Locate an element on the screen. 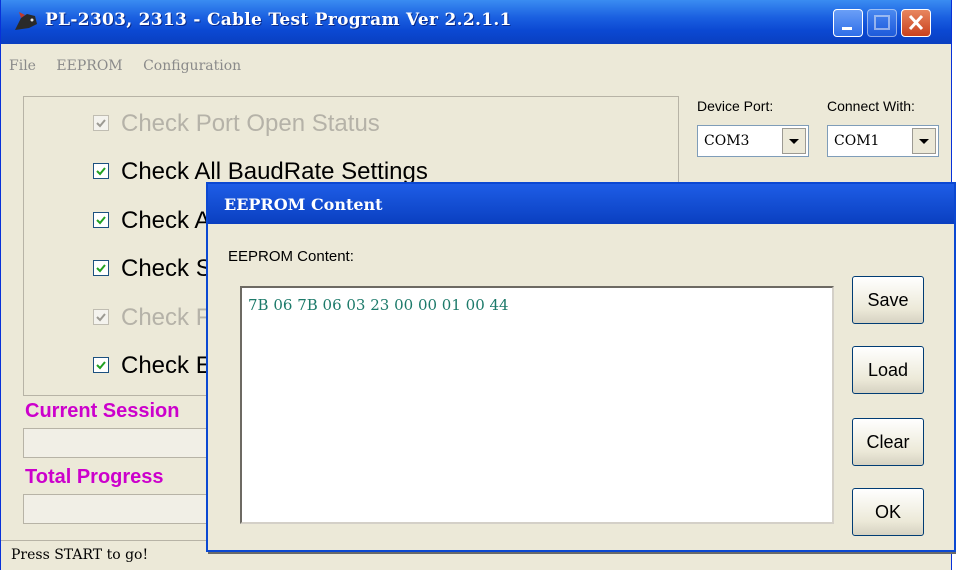 The height and width of the screenshot is (570, 956). load-button: Load is located at coordinates (888, 370).